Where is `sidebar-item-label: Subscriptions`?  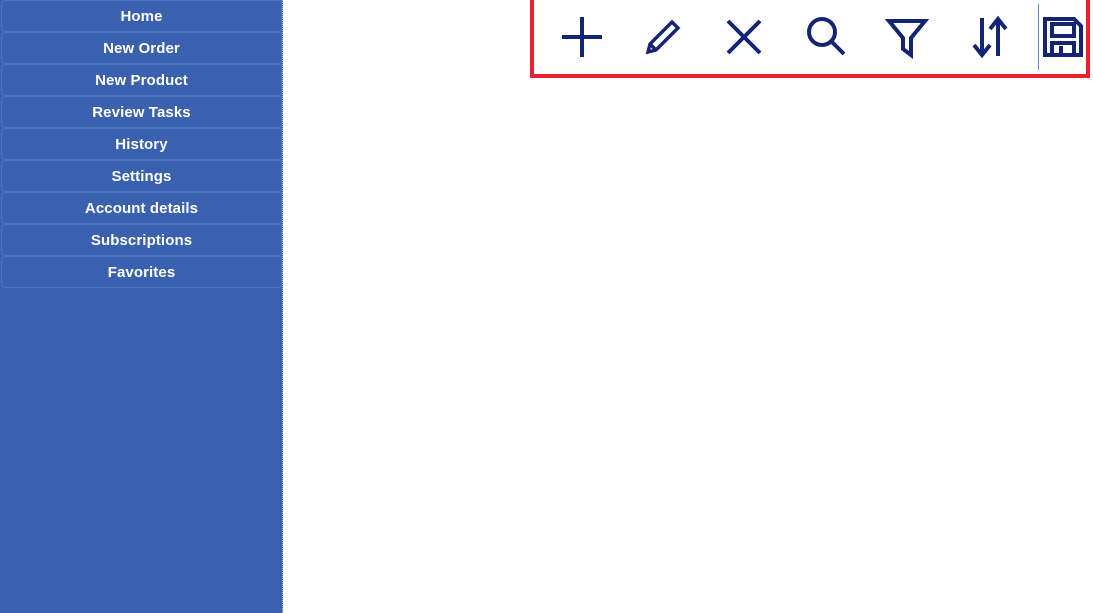
sidebar-item-label: Subscriptions is located at coordinates (141, 240).